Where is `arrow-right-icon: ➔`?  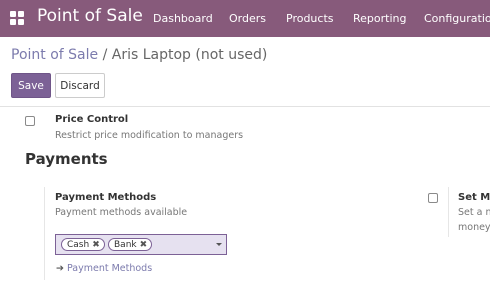
arrow-right-icon: ➔ is located at coordinates (60, 268).